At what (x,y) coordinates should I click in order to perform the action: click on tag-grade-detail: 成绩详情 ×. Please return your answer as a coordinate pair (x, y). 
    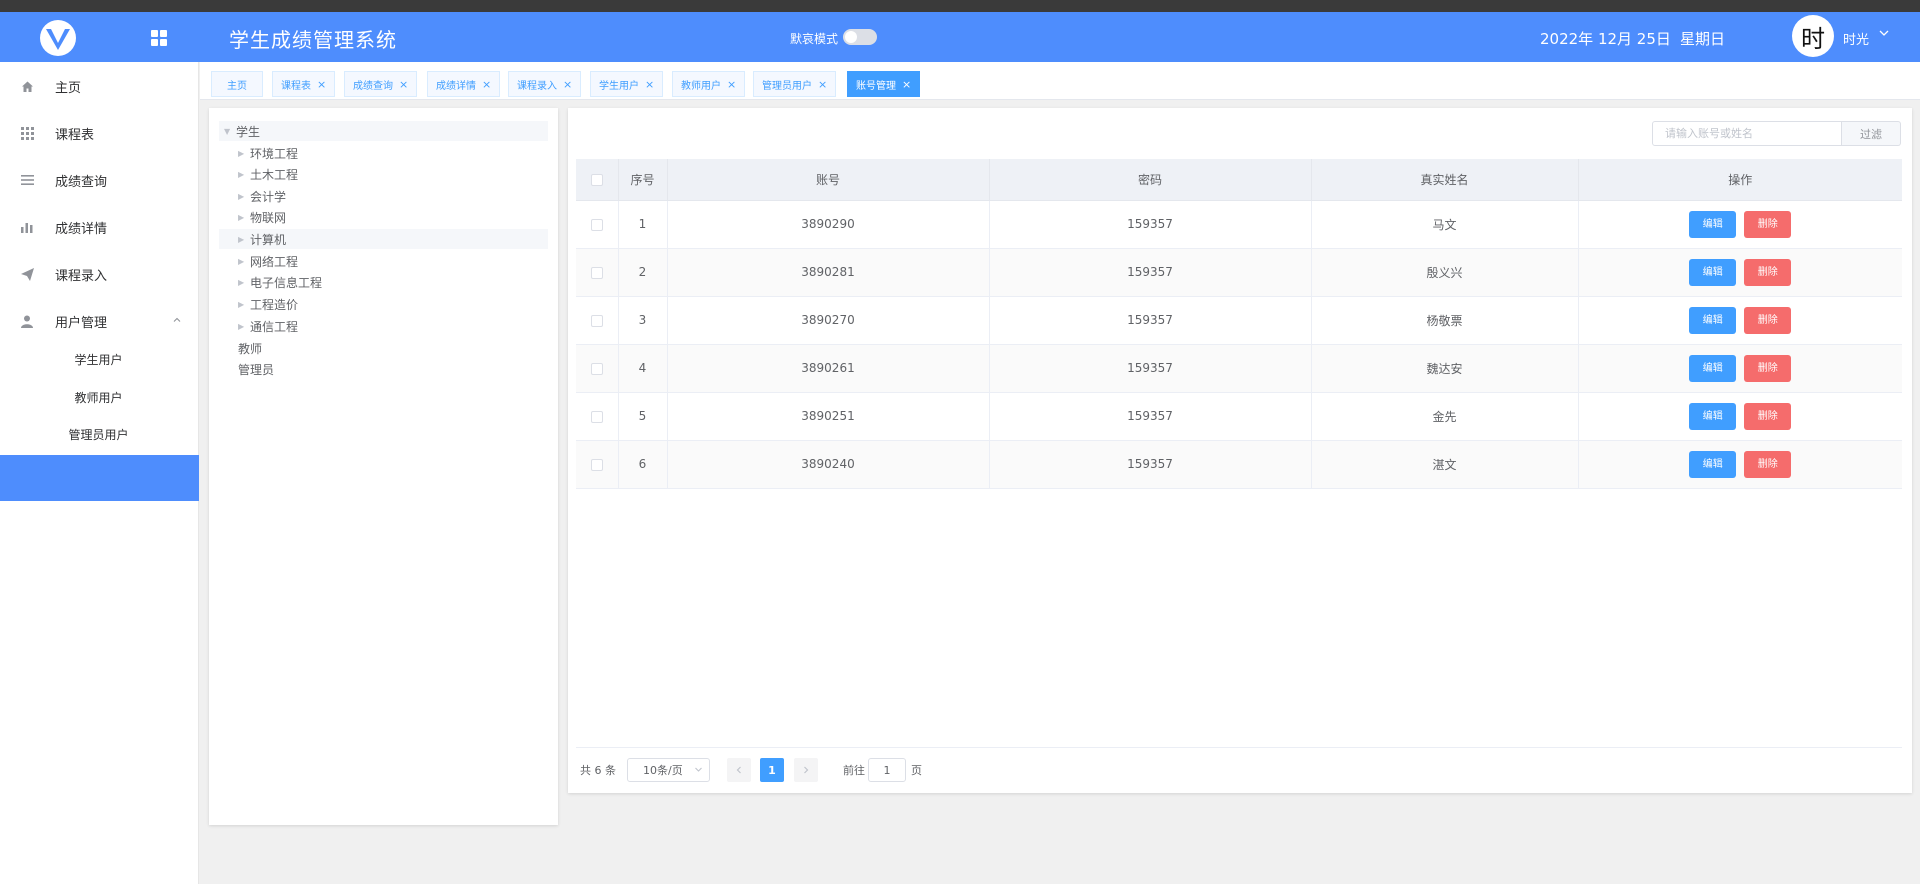
    Looking at the image, I should click on (464, 84).